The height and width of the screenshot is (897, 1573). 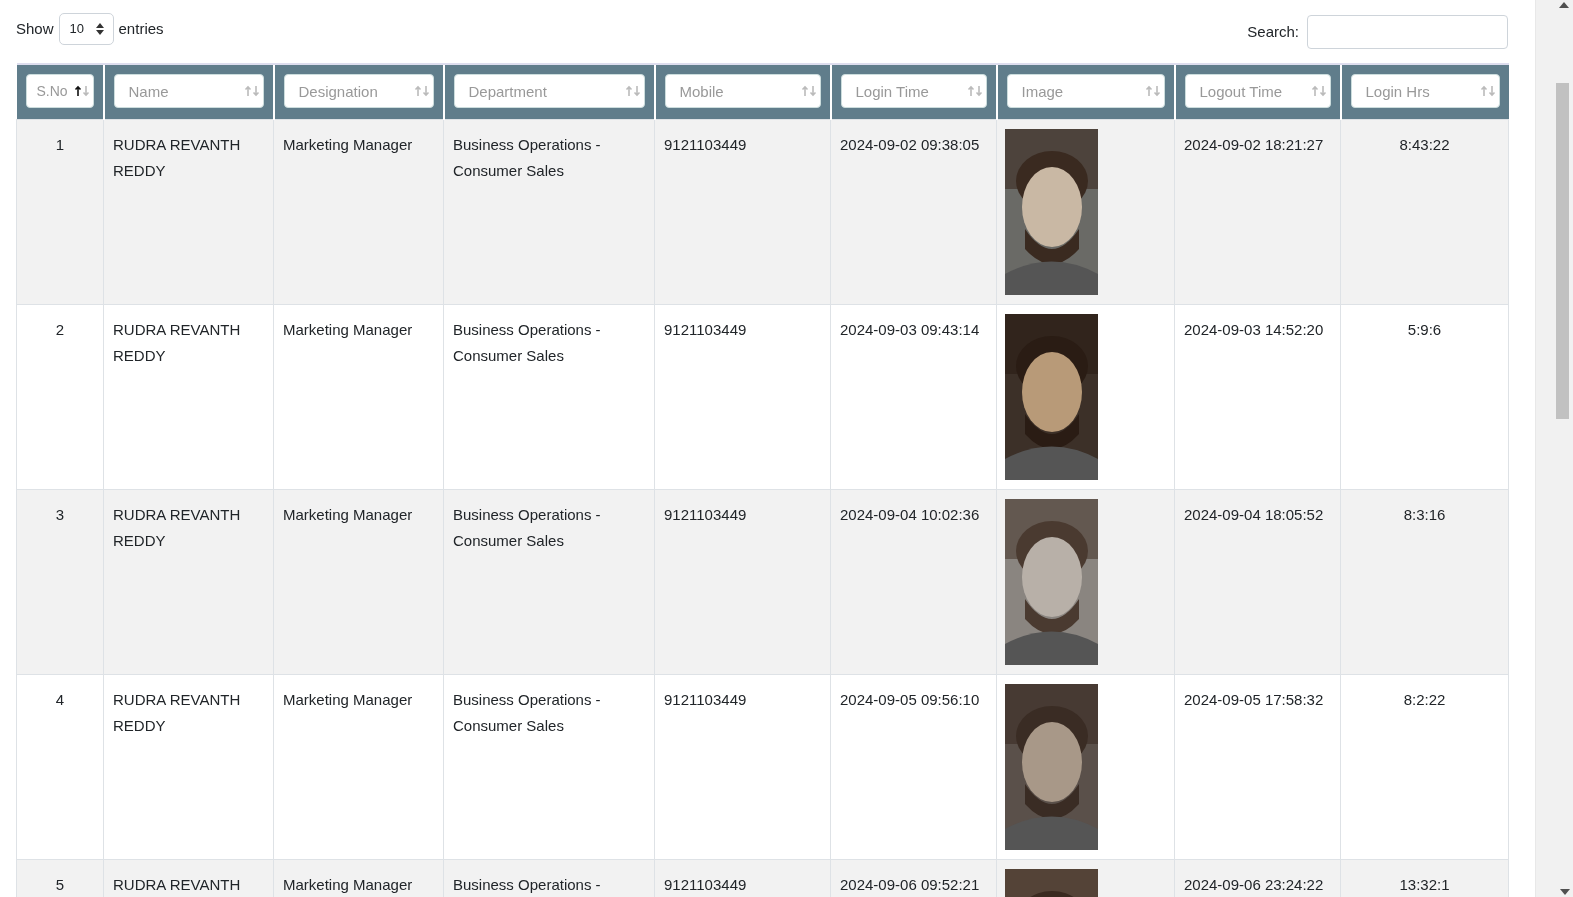 I want to click on login-hours: 8:2:22, so click(x=1424, y=699).